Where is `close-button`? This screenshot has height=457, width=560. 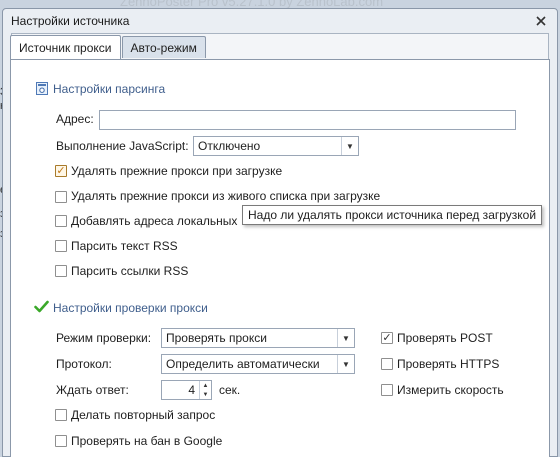
close-button is located at coordinates (541, 21).